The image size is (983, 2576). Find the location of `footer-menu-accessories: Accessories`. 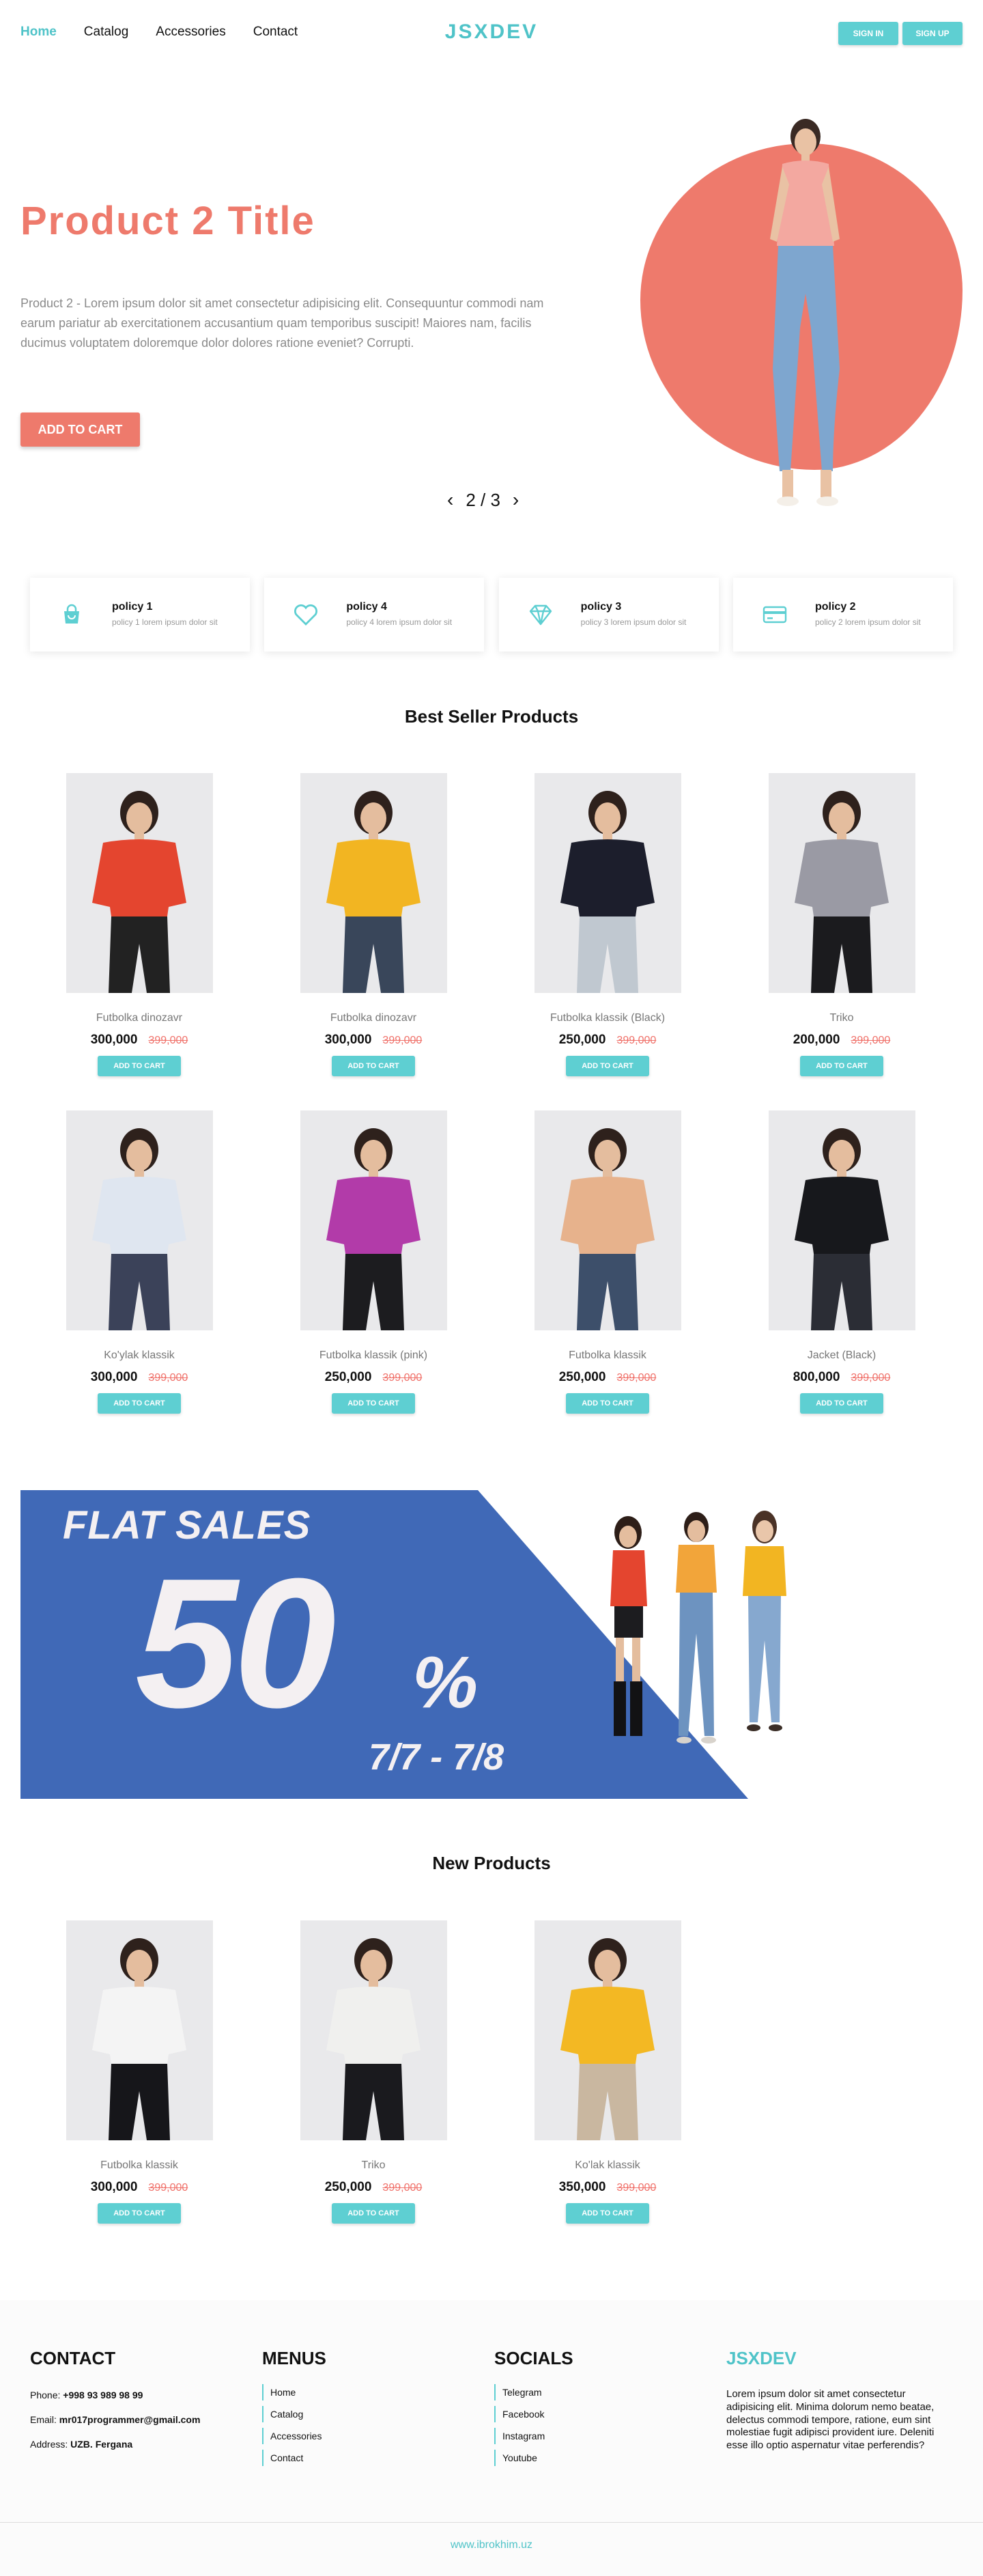

footer-menu-accessories: Accessories is located at coordinates (294, 2436).